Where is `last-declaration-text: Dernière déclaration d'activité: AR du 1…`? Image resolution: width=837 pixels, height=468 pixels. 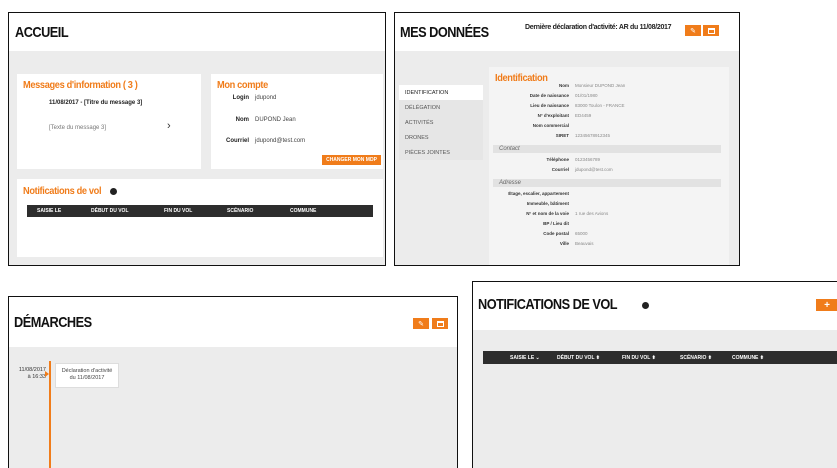
last-declaration-text: Dernière déclaration d'activité: AR du 1… is located at coordinates (598, 27).